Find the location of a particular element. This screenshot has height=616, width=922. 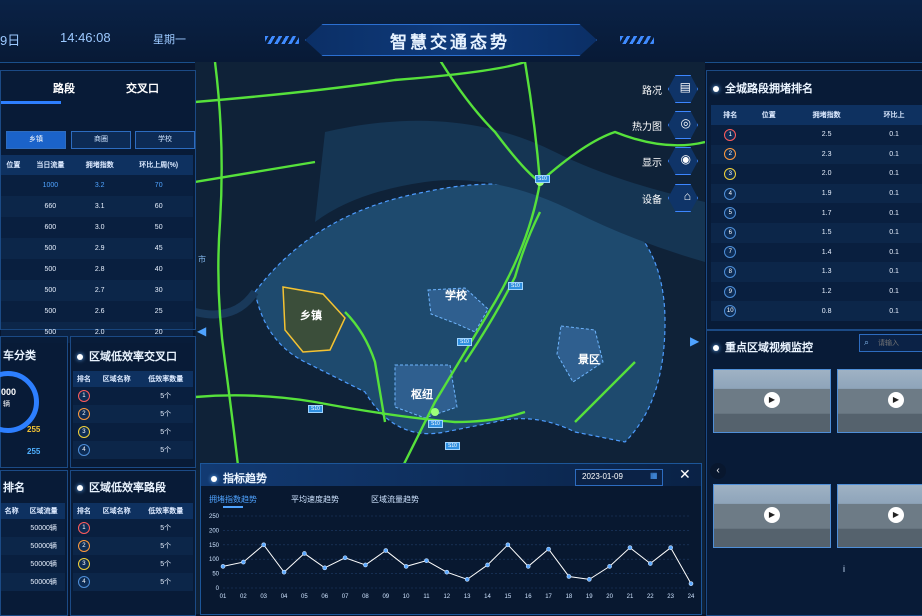

tool-traffic: 路况 ▤ is located at coordinates (659, 89).